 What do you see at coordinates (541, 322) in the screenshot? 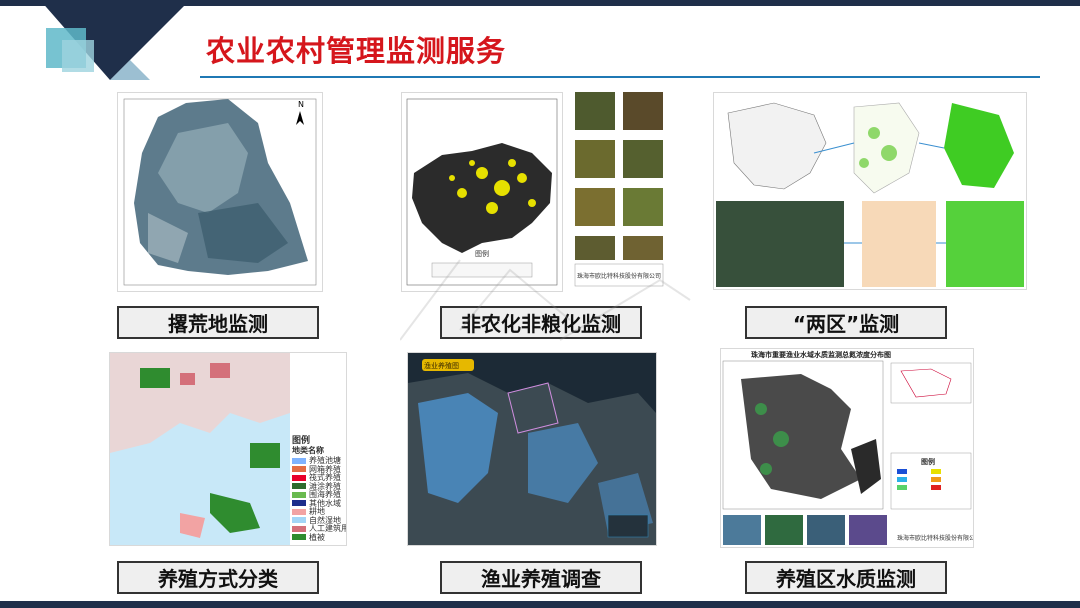
I see `card-label-non-agricultural: 非农化非粮化监测` at bounding box center [541, 322].